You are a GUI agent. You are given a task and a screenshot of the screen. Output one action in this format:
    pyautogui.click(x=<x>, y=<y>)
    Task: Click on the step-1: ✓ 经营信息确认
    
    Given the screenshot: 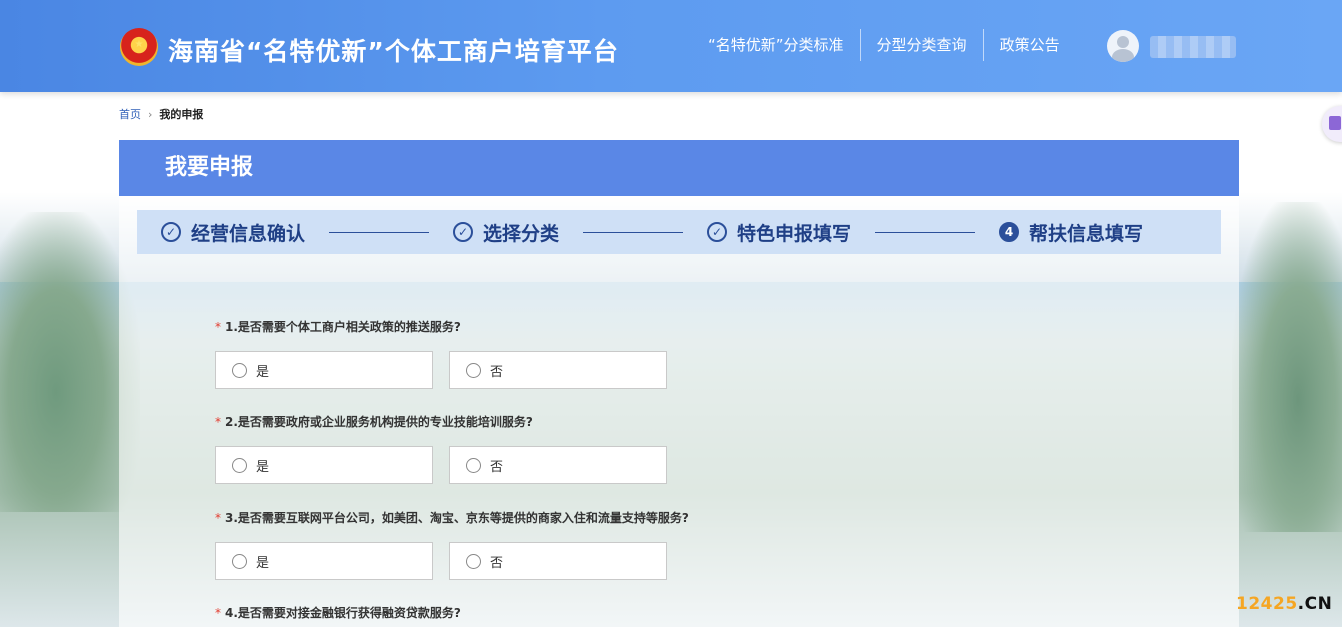 What is the action you would take?
    pyautogui.click(x=233, y=232)
    